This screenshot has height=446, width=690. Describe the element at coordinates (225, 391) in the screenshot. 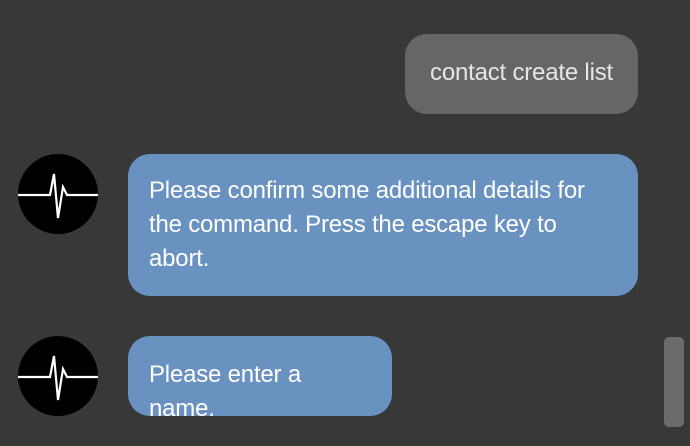

I see `bot-message-text: Please enter a name.` at that location.